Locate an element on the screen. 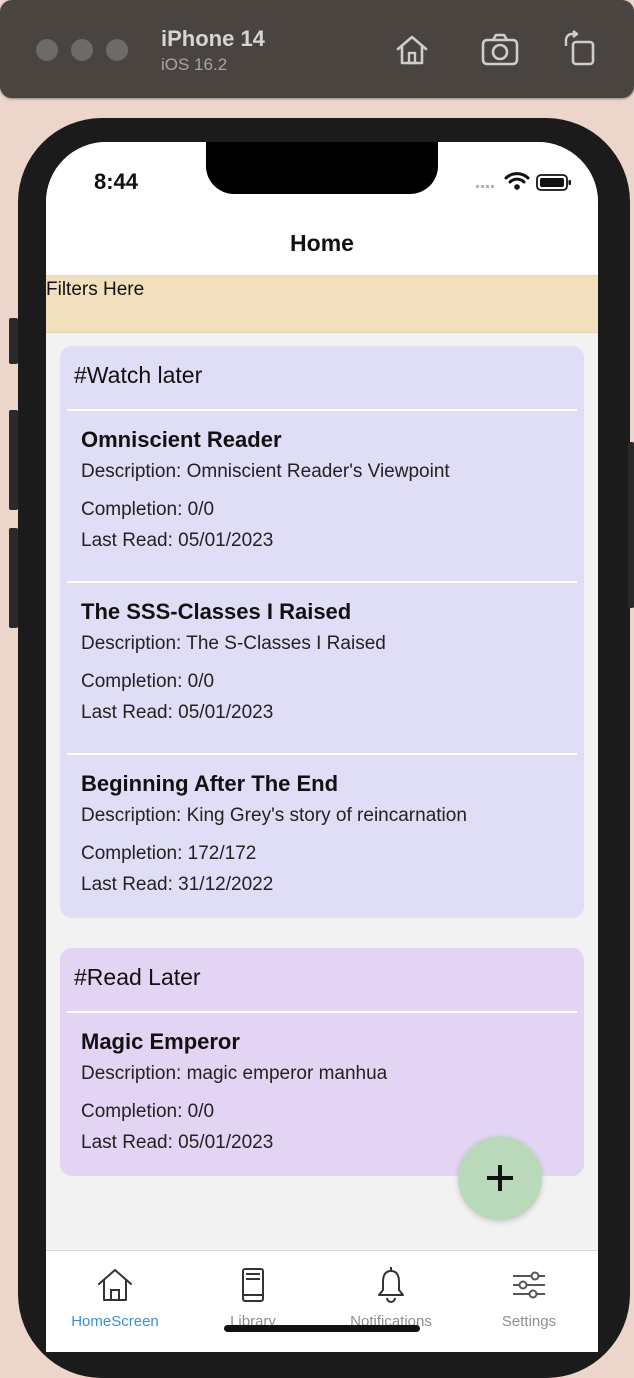 The width and height of the screenshot is (634, 1378). add-button is located at coordinates (500, 1178).